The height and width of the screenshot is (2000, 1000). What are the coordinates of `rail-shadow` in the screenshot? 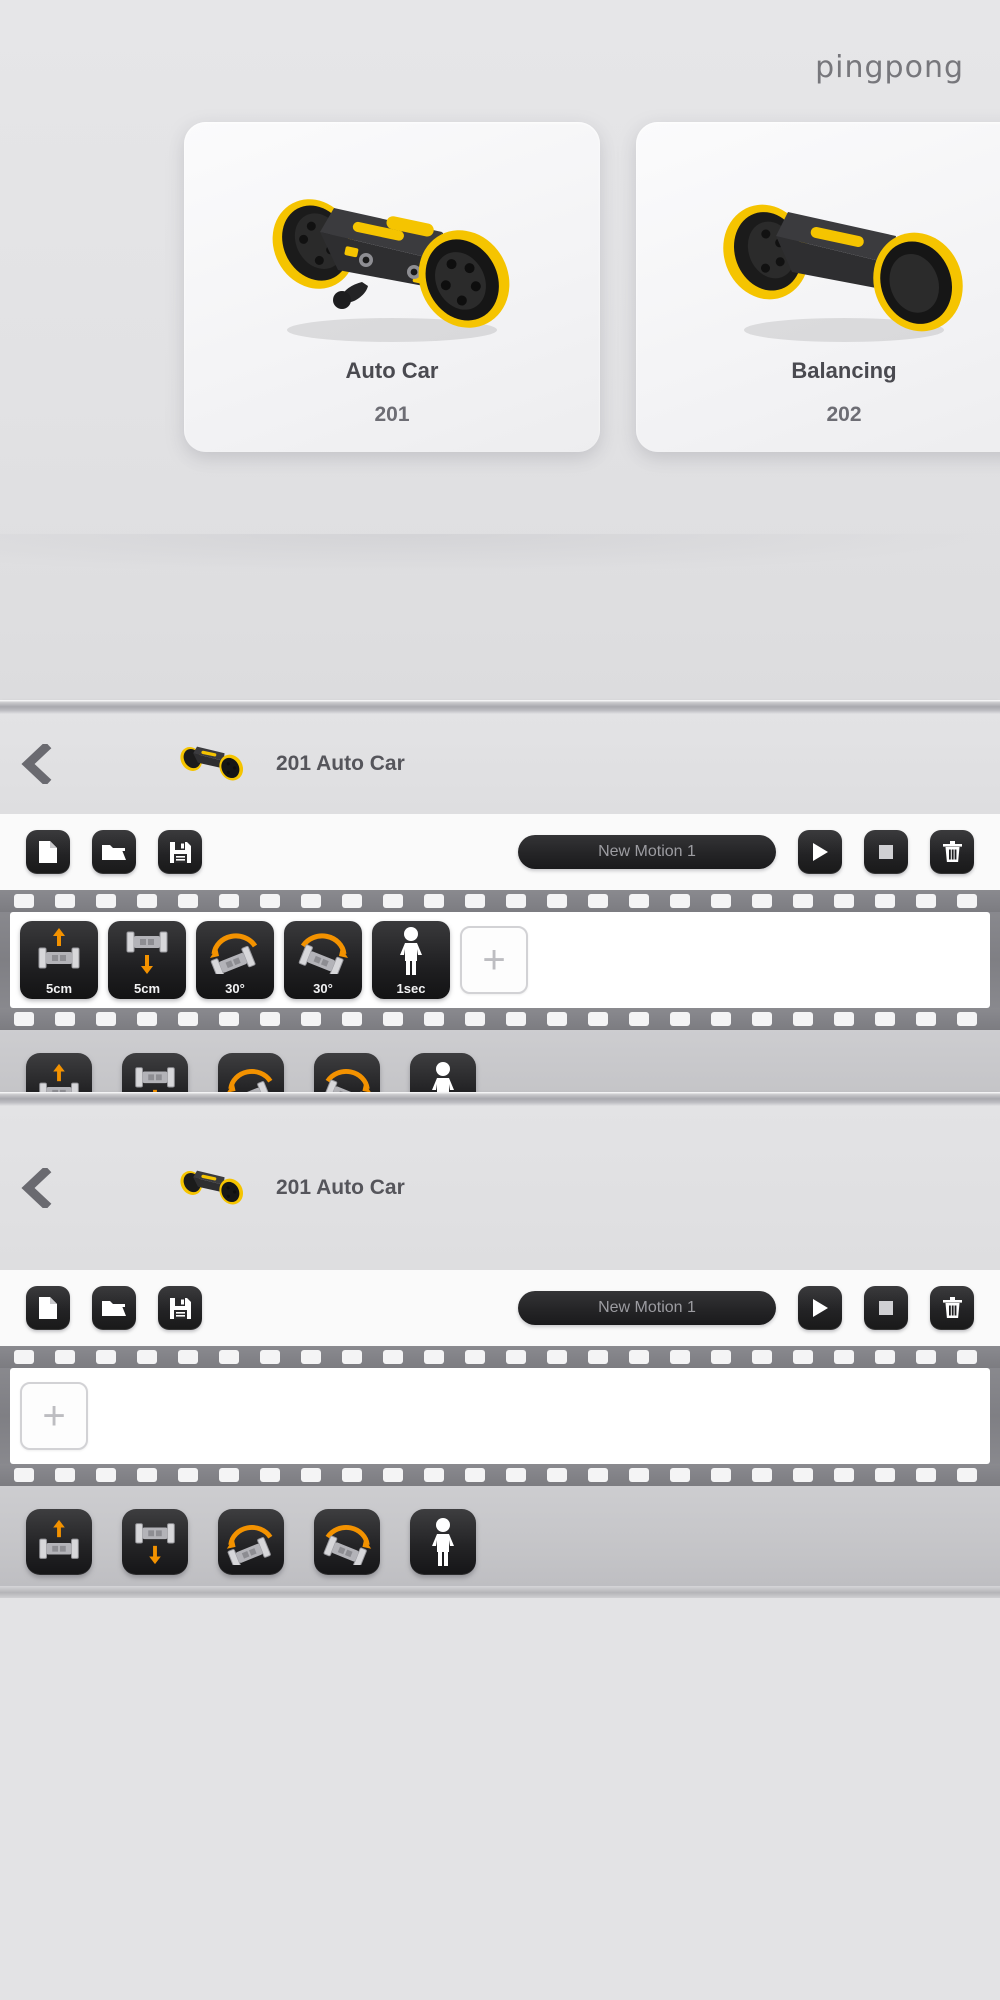 It's located at (500, 554).